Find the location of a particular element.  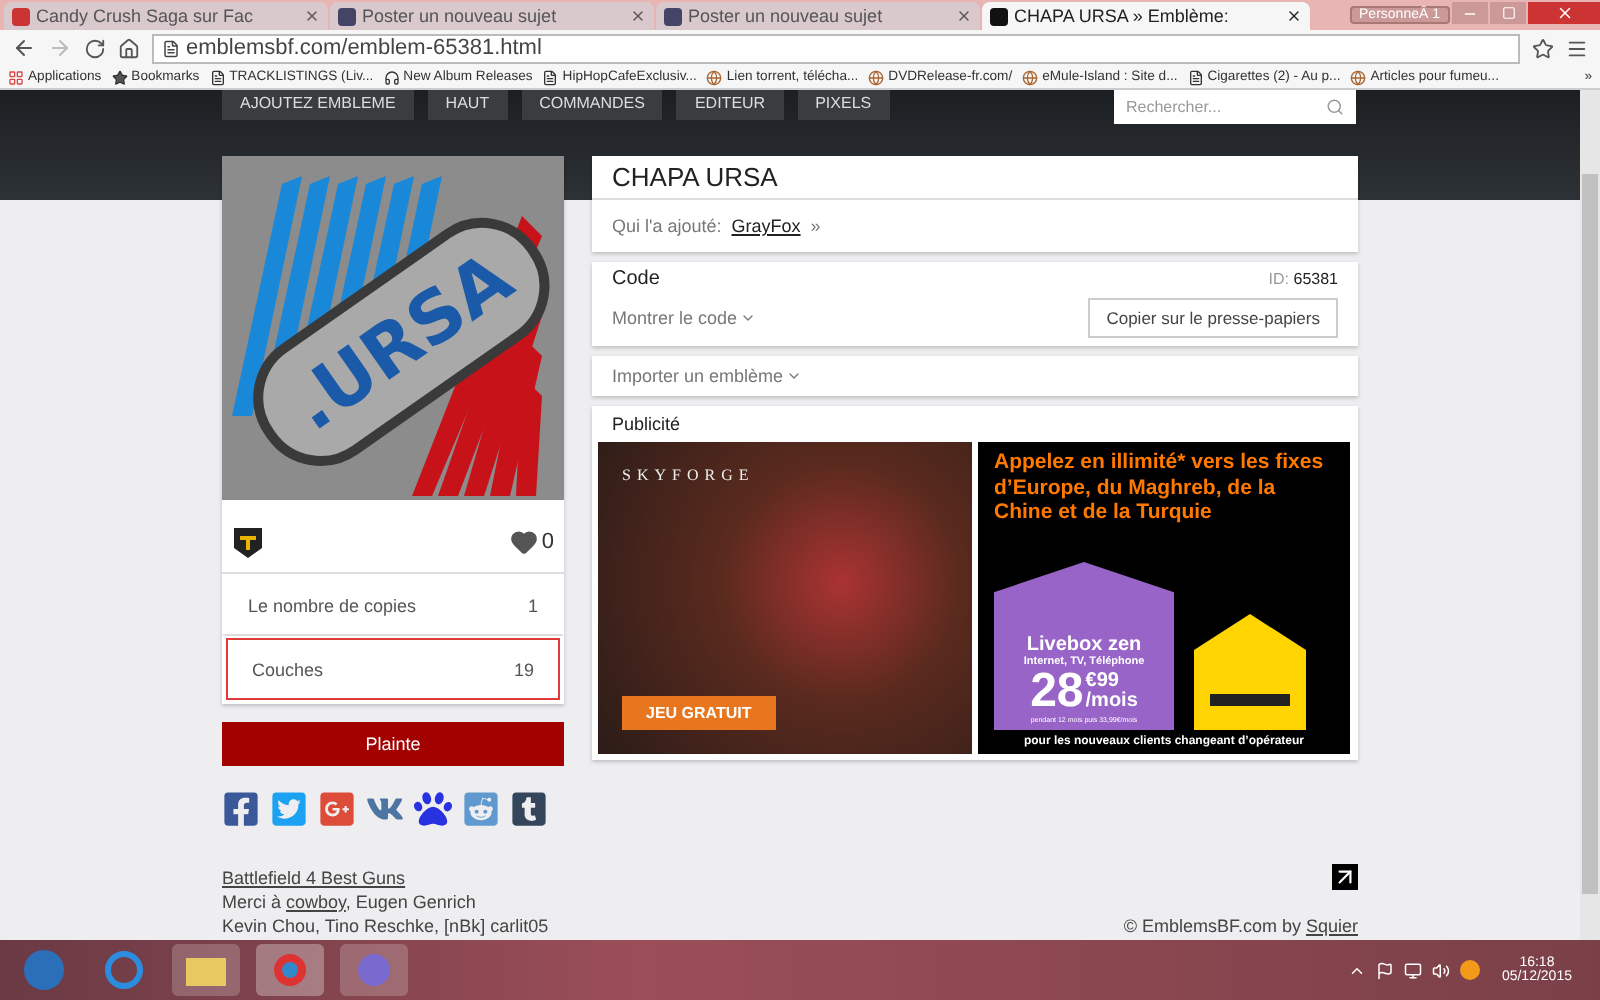

nav-button: AJOUTEZ EMBLEME is located at coordinates (318, 105).